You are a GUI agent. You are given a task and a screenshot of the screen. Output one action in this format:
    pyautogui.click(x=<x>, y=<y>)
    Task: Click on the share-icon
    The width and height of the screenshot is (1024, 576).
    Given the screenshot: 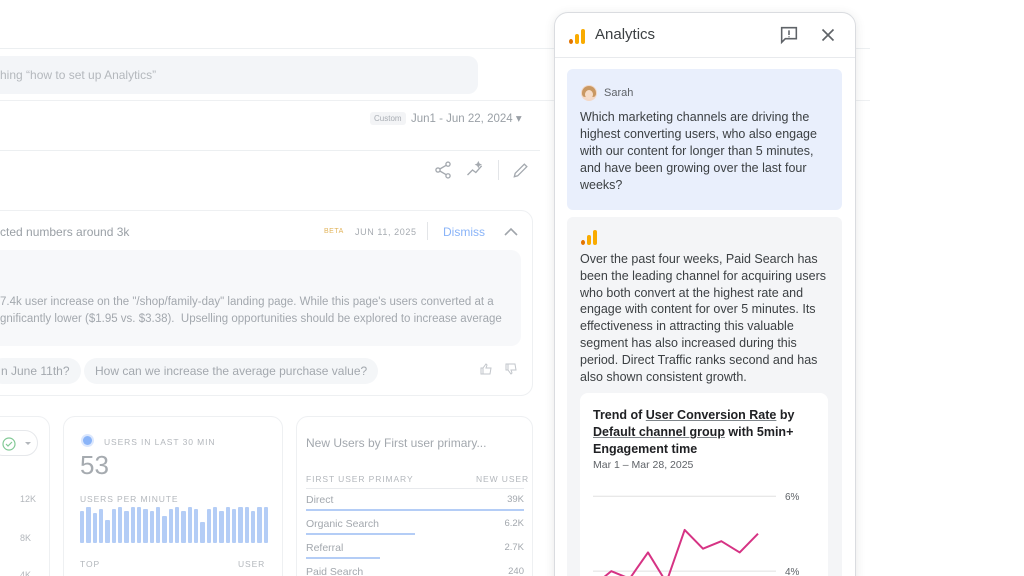 What is the action you would take?
    pyautogui.click(x=443, y=170)
    